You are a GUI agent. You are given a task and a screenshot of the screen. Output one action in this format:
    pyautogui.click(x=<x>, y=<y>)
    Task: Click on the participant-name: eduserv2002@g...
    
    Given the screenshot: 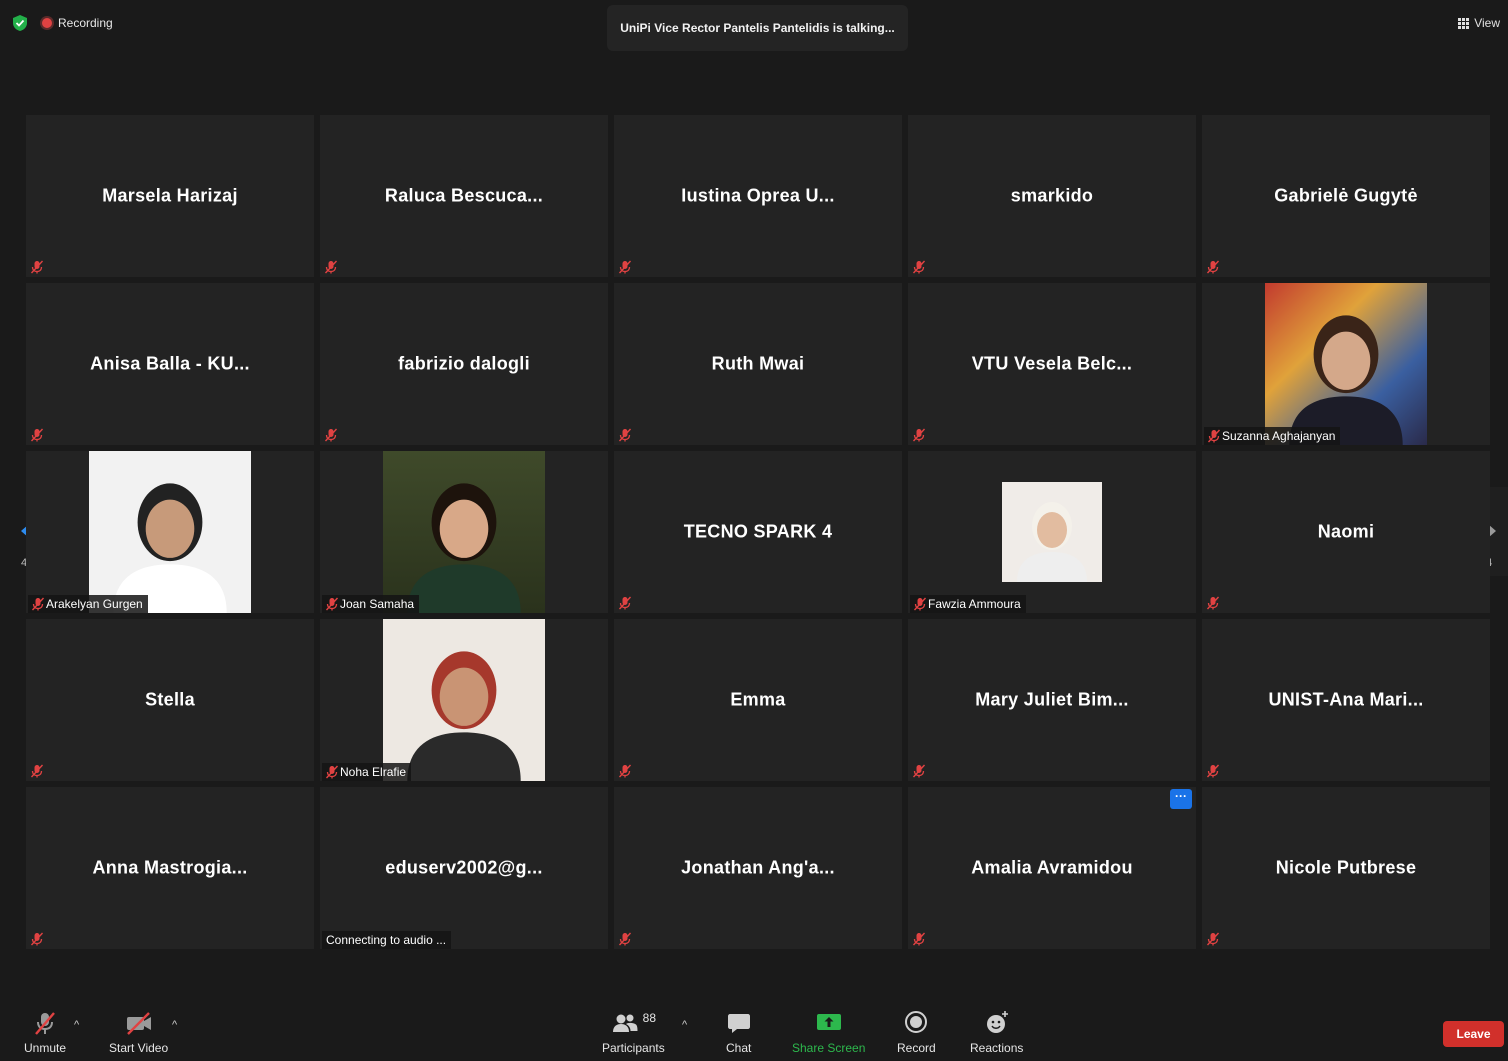 What is the action you would take?
    pyautogui.click(x=464, y=867)
    